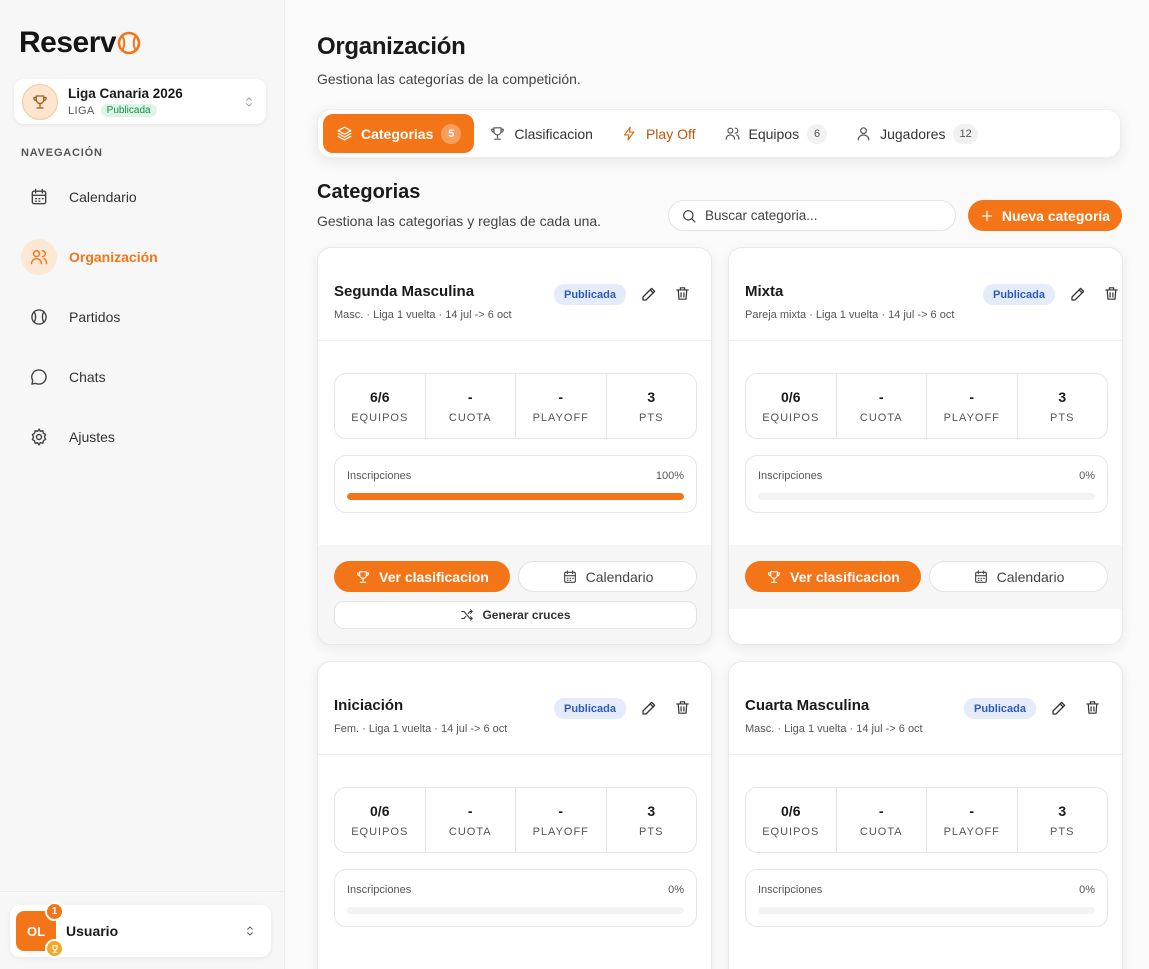  What do you see at coordinates (146, 317) in the screenshot?
I see `nav-item-partidos: Partidos` at bounding box center [146, 317].